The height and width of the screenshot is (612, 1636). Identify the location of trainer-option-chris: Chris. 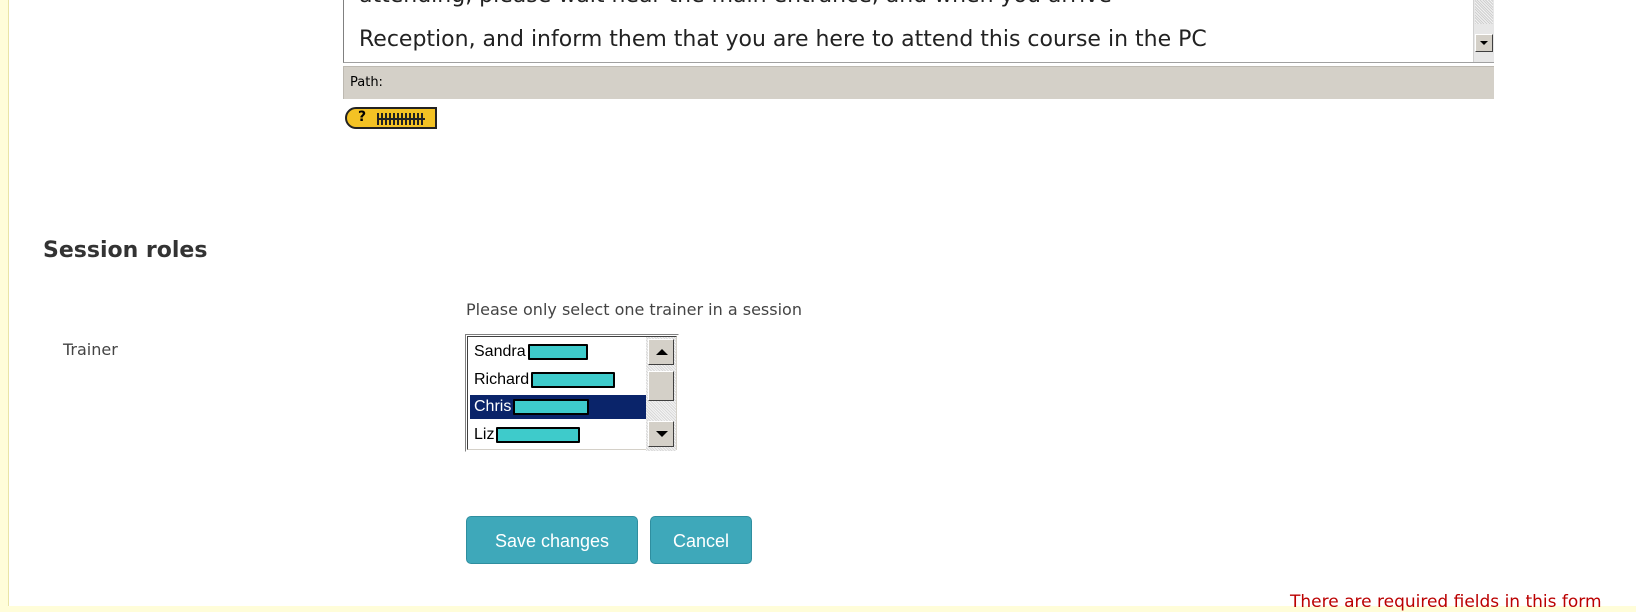
(558, 407).